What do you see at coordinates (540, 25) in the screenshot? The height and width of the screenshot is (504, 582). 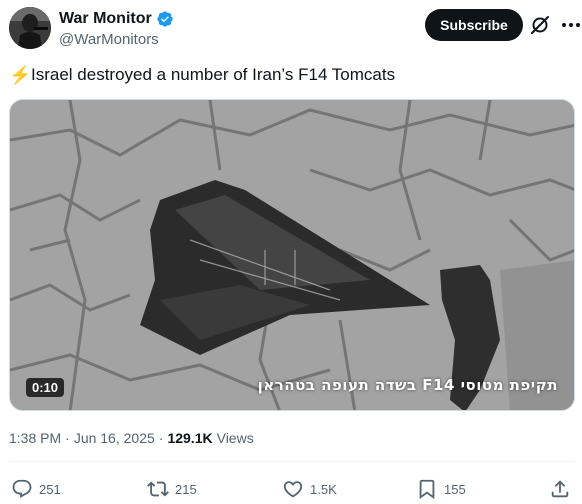 I see `grok-icon` at bounding box center [540, 25].